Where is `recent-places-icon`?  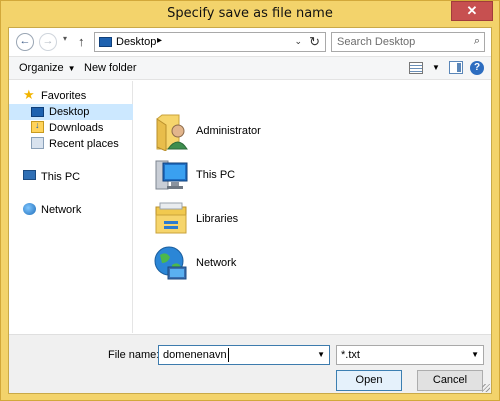 recent-places-icon is located at coordinates (37, 143).